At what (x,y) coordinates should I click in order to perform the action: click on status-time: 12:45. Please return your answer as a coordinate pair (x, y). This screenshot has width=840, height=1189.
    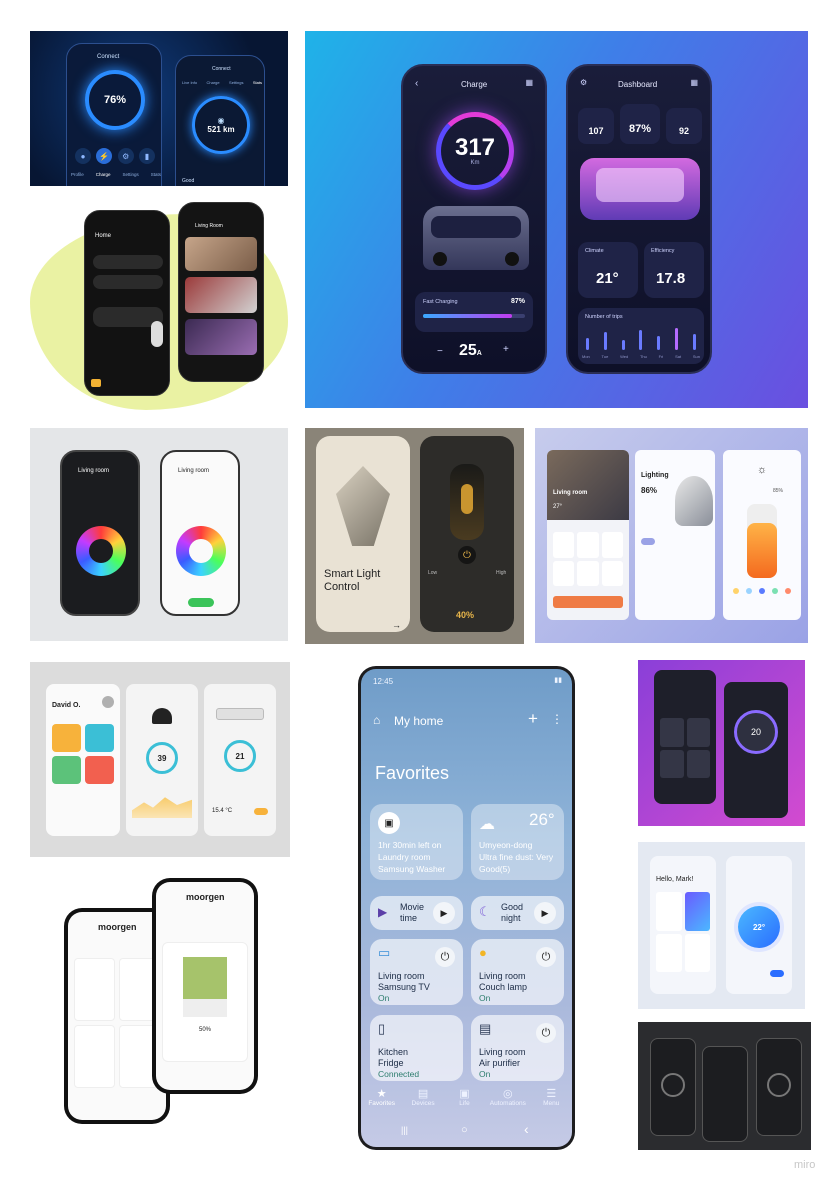
    Looking at the image, I should click on (383, 681).